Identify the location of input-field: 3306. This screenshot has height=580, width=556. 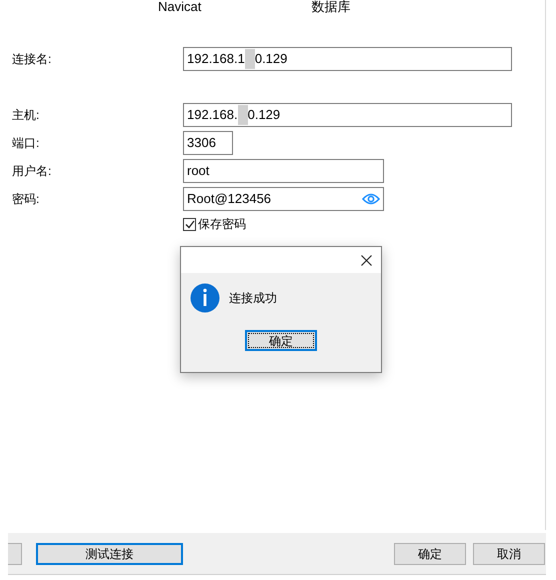
(208, 143).